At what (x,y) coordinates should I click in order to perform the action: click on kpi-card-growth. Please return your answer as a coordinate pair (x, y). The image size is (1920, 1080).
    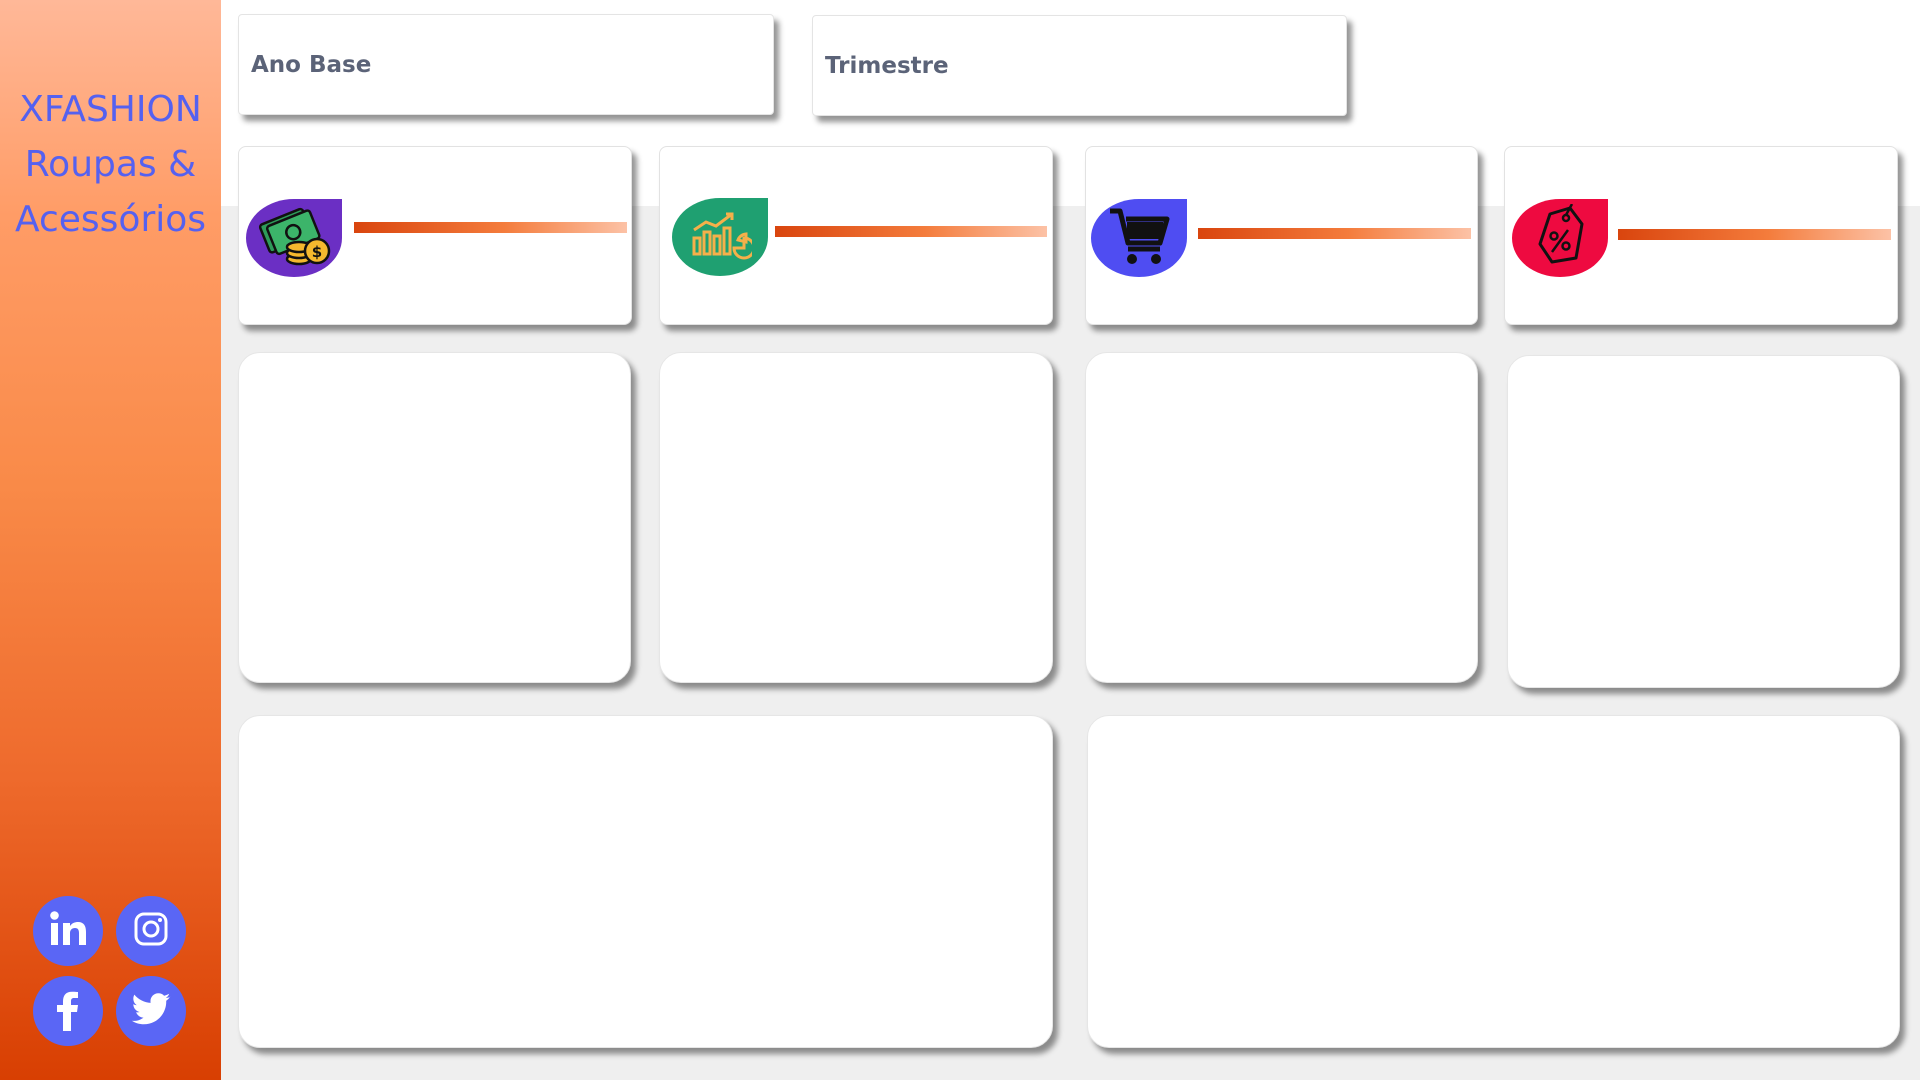
    Looking at the image, I should click on (856, 235).